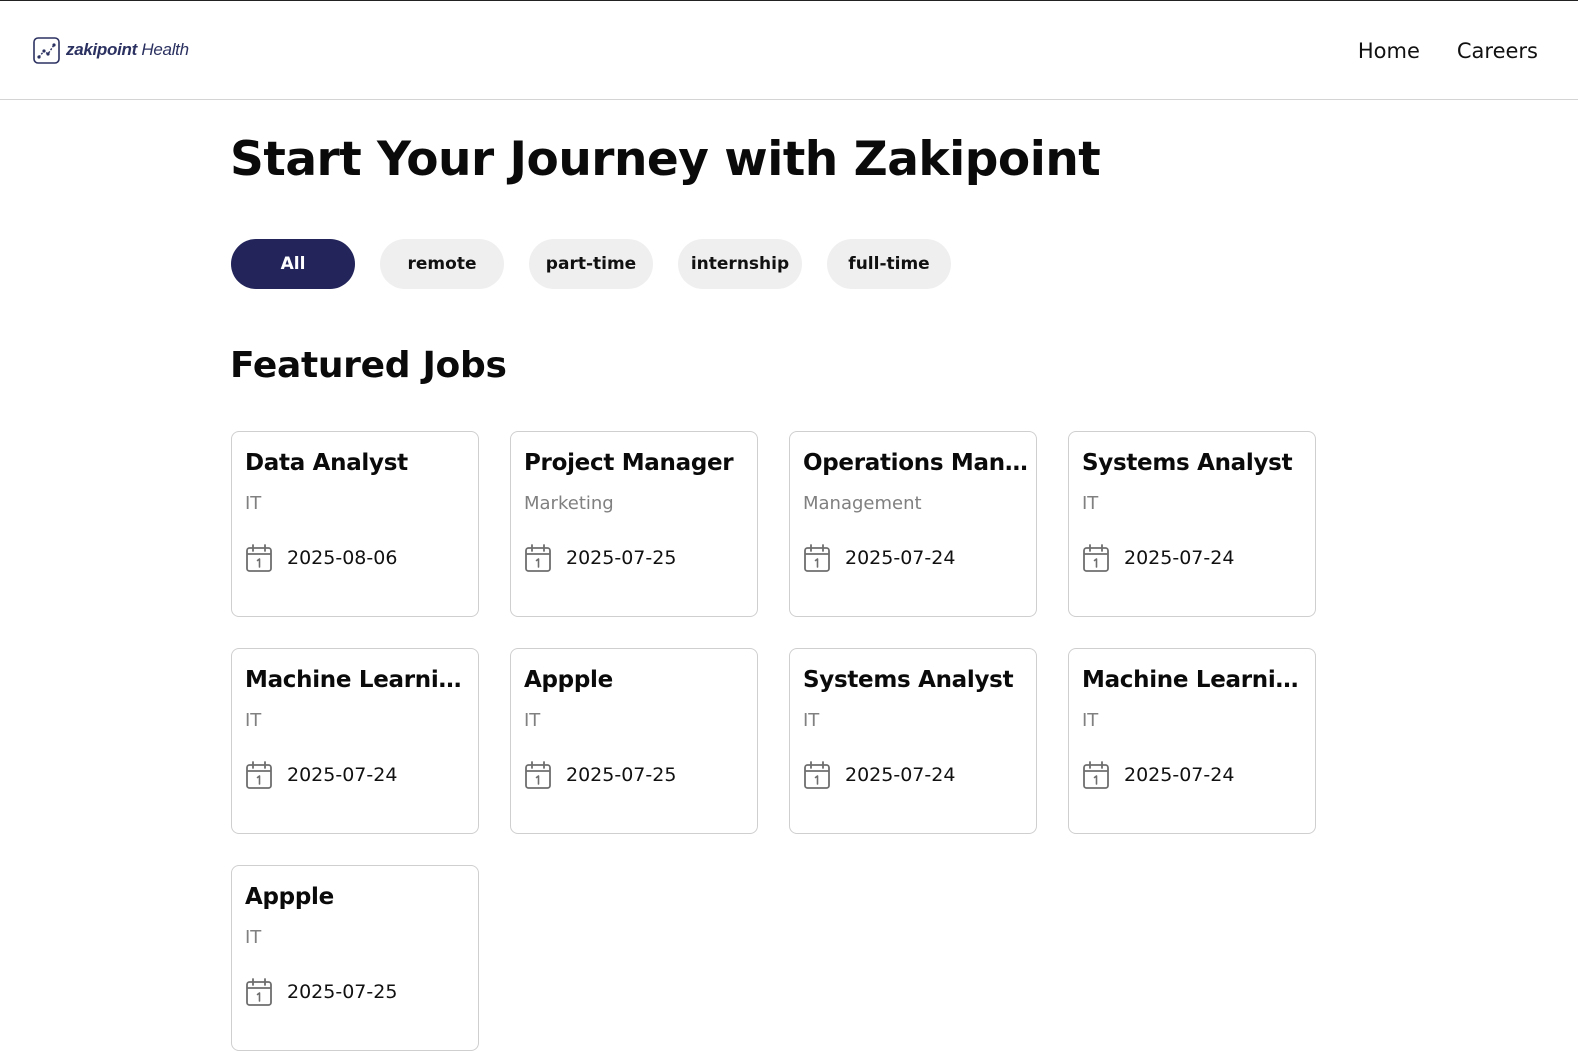 This screenshot has height=1051, width=1578. I want to click on job-card: Data Analyst IT 2025-08-06, so click(355, 524).